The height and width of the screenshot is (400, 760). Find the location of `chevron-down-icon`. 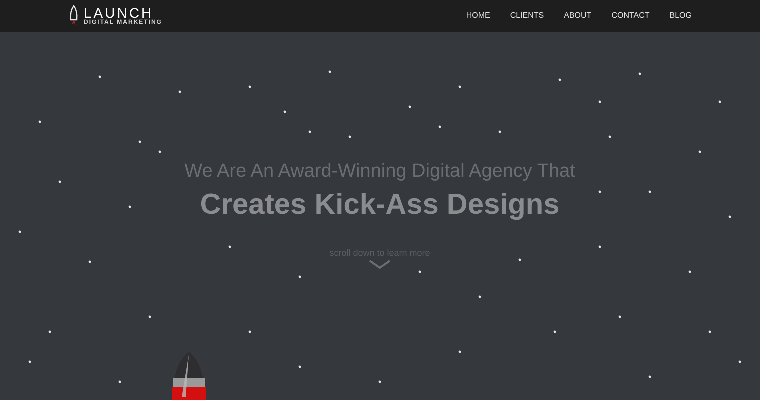

chevron-down-icon is located at coordinates (380, 265).